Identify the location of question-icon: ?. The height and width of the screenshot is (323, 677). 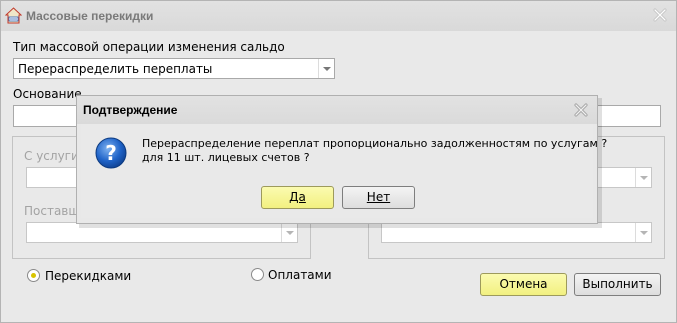
(111, 153).